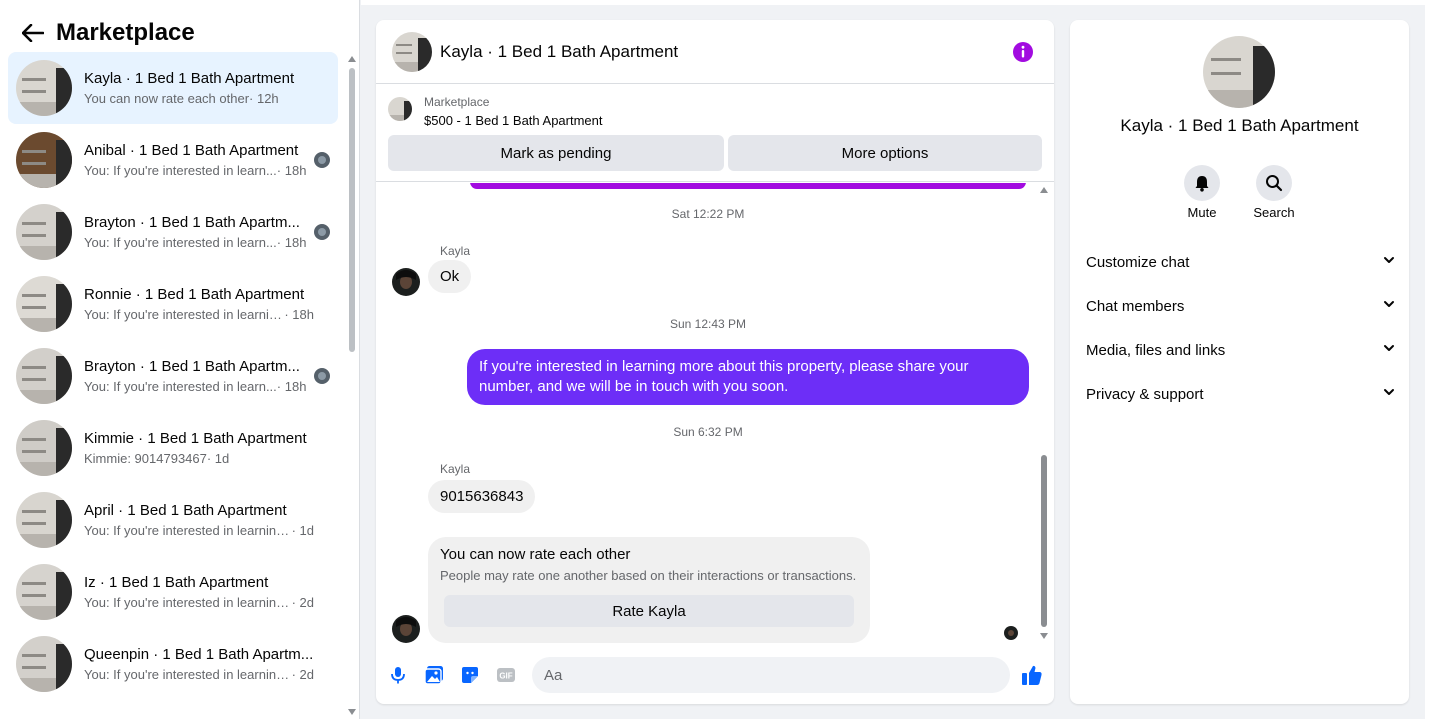 Image resolution: width=1440 pixels, height=719 pixels. What do you see at coordinates (195, 438) in the screenshot?
I see `conversation-name: Kimmie · 1 Bed 1 Bath Apartment` at bounding box center [195, 438].